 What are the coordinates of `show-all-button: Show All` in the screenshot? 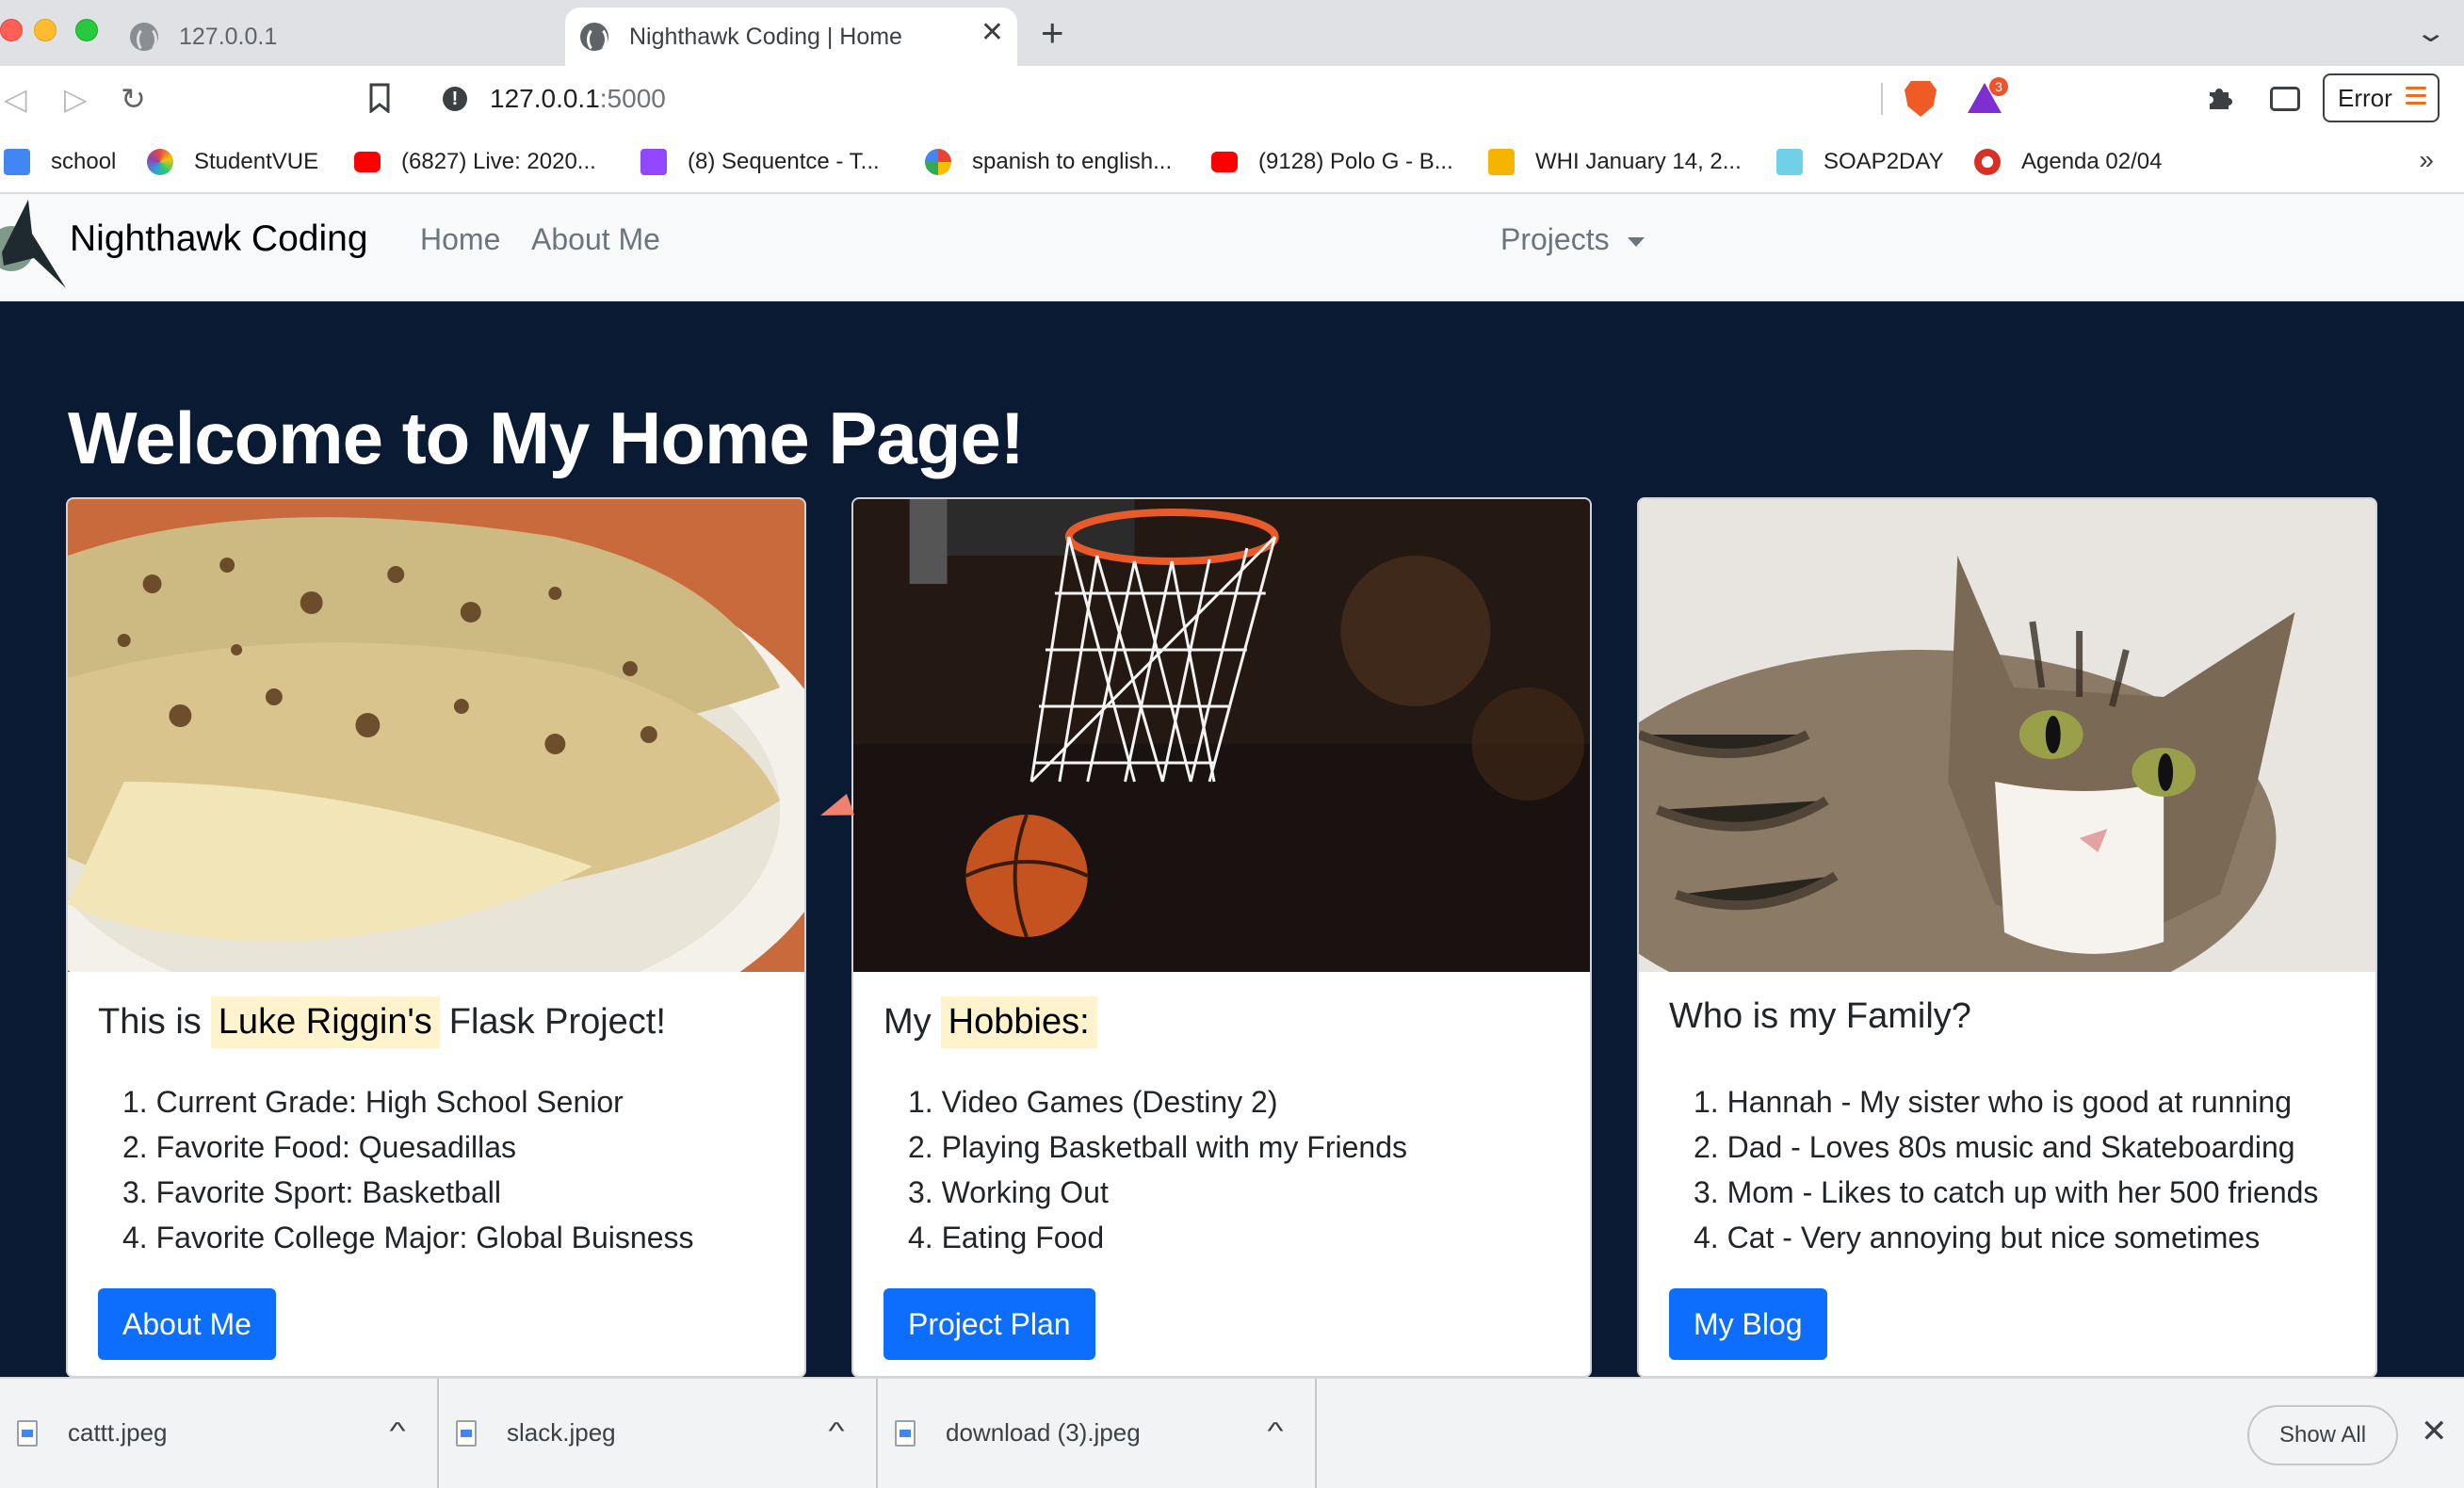 It's located at (2323, 1435).